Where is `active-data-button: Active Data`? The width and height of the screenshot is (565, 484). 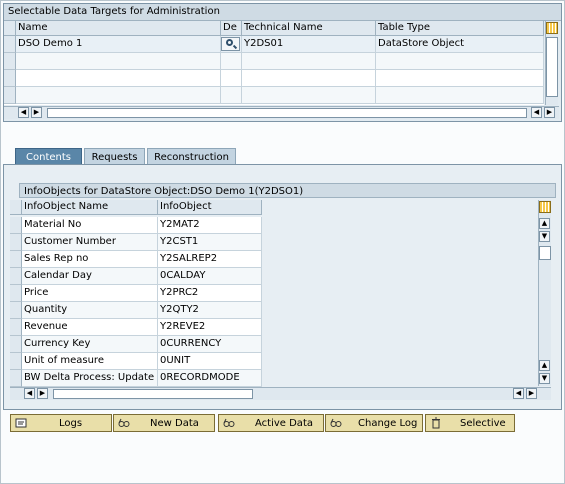
active-data-button: Active Data is located at coordinates (271, 423).